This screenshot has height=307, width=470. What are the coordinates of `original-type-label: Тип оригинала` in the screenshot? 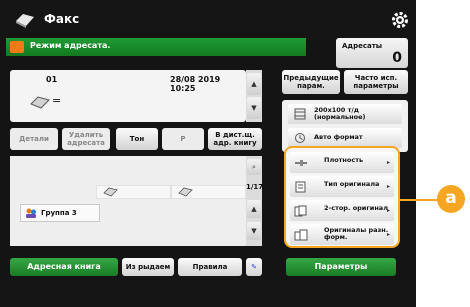 It's located at (352, 184).